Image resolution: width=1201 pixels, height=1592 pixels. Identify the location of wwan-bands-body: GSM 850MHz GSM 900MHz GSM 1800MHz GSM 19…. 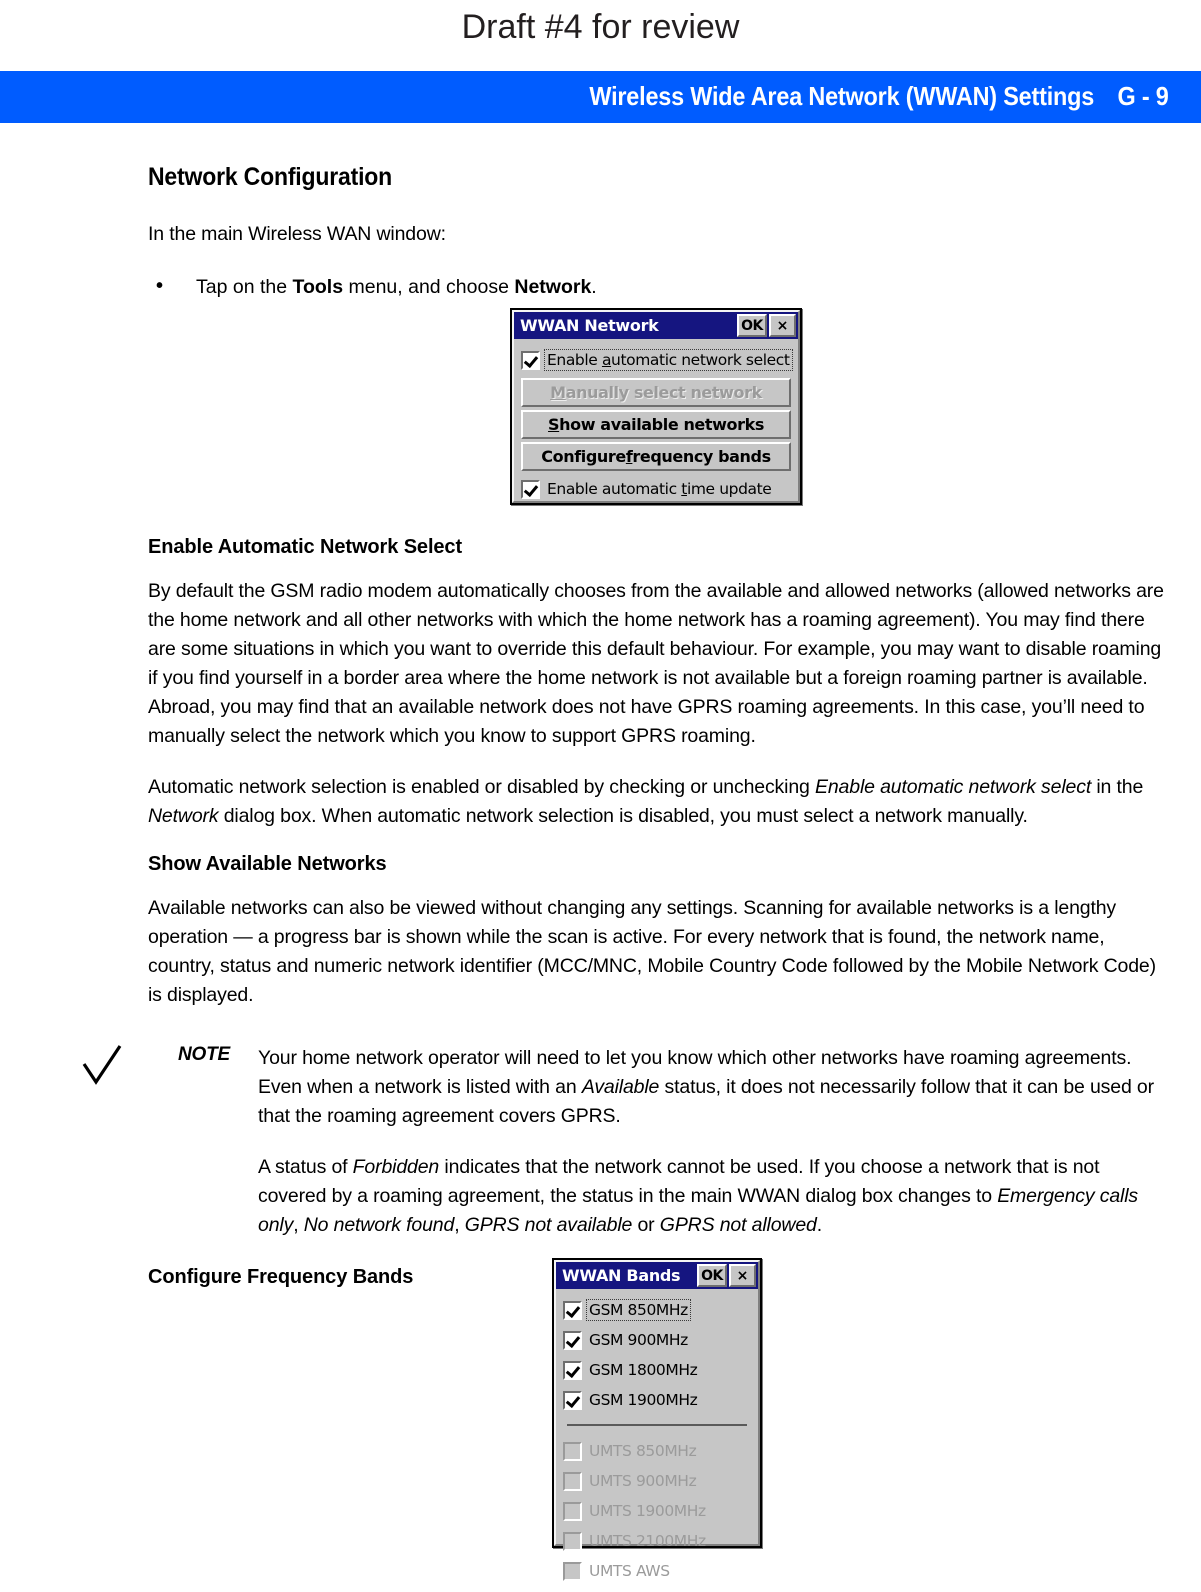
(657, 1440).